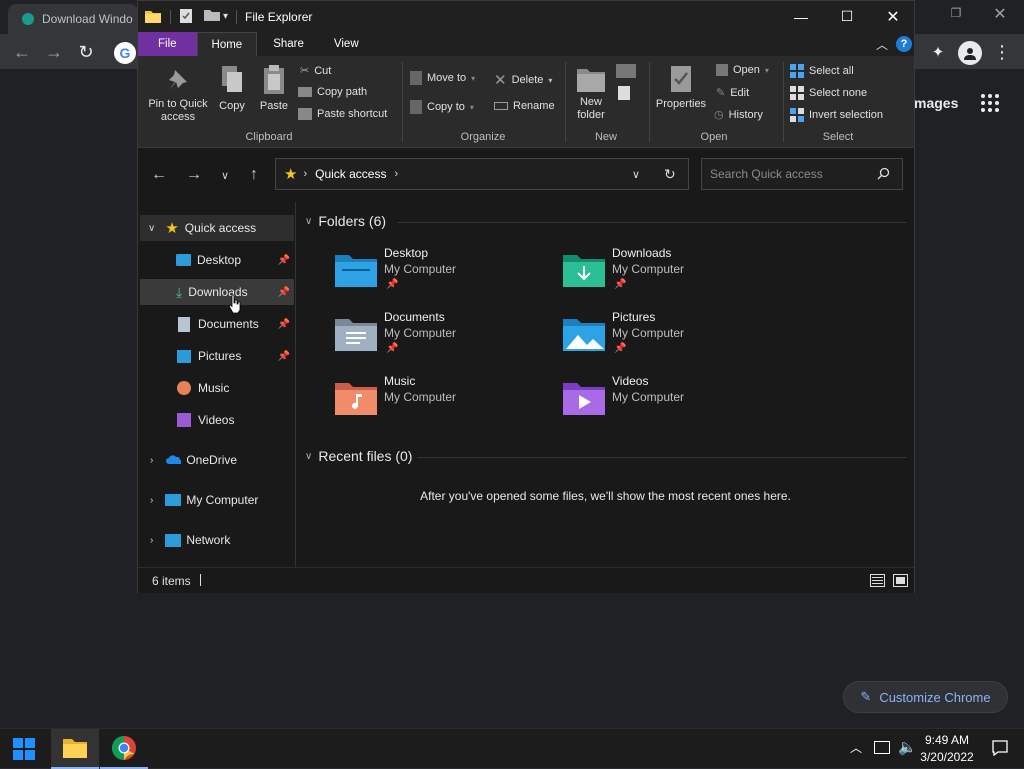 The width and height of the screenshot is (1024, 769). Describe the element at coordinates (907, 747) in the screenshot. I see `volume-icon: 🔈` at that location.